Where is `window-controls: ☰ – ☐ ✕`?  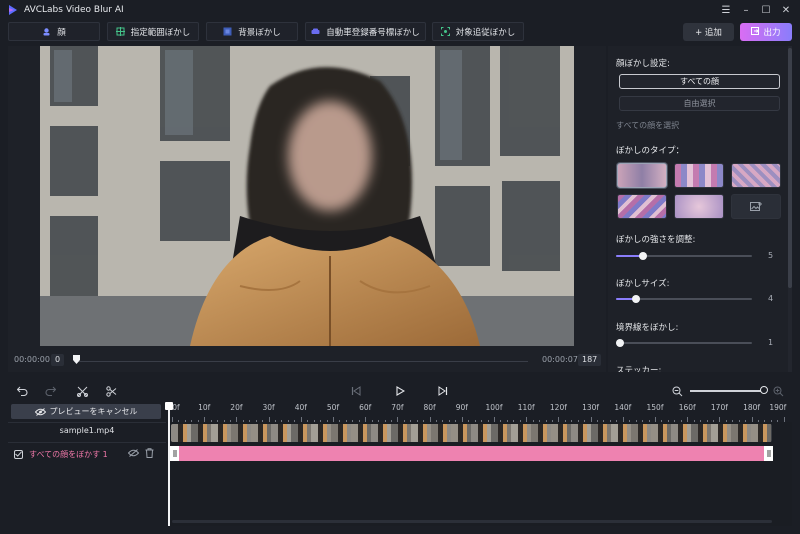
window-controls: ☰ – ☐ ✕ is located at coordinates (756, 10).